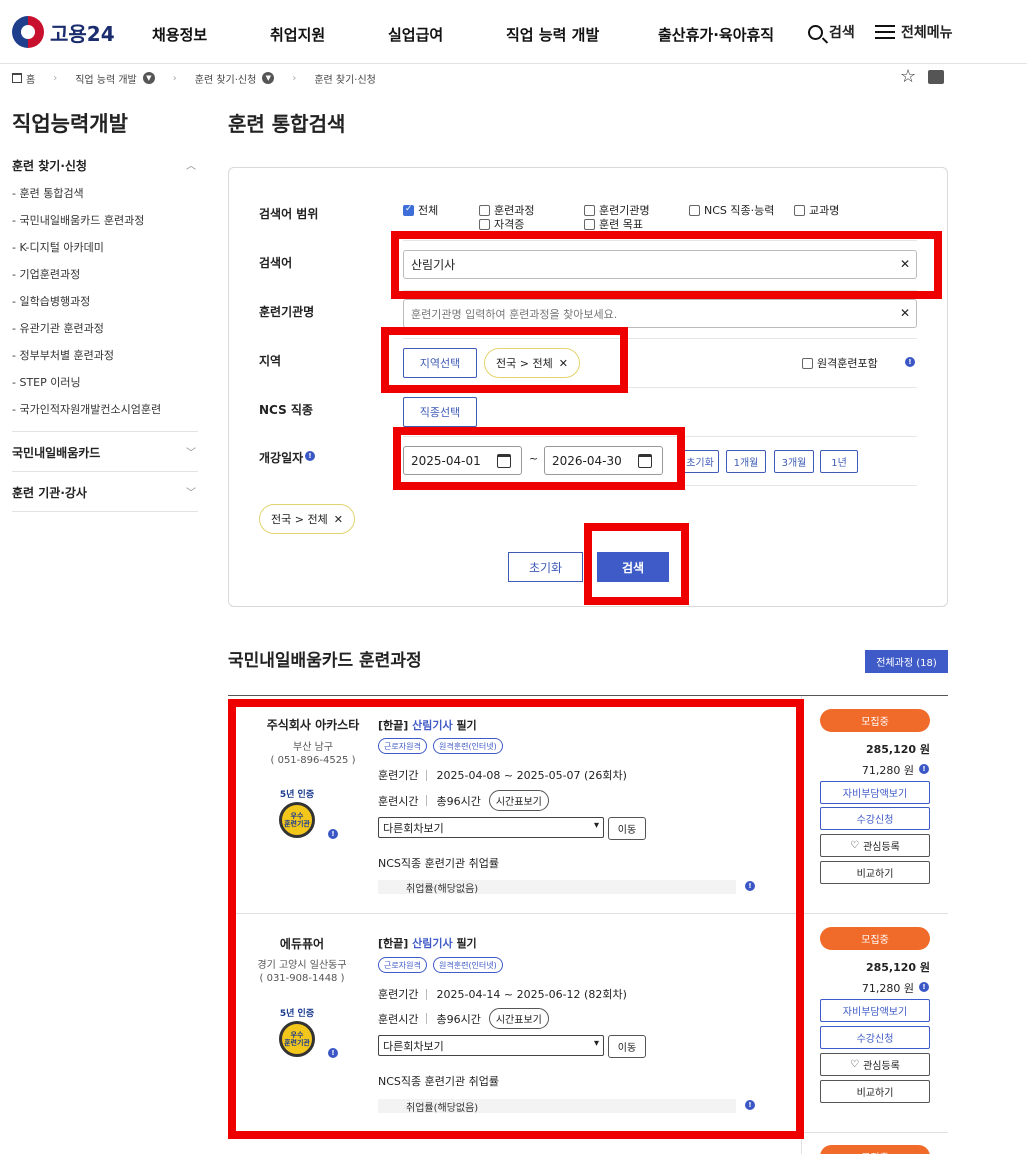  Describe the element at coordinates (105, 452) in the screenshot. I see `sidebar-group-national-card: 국민내일배움카드 ﹀` at that location.